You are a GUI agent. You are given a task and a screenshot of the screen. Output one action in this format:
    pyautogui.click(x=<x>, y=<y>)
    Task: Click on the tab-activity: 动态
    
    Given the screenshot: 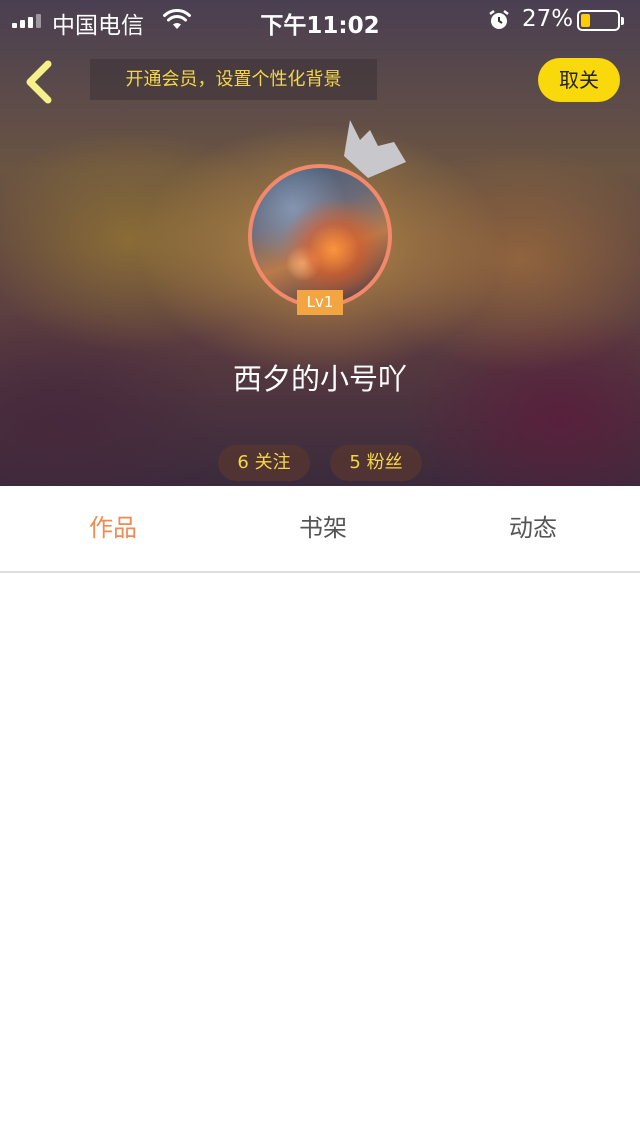 What is the action you would take?
    pyautogui.click(x=533, y=528)
    